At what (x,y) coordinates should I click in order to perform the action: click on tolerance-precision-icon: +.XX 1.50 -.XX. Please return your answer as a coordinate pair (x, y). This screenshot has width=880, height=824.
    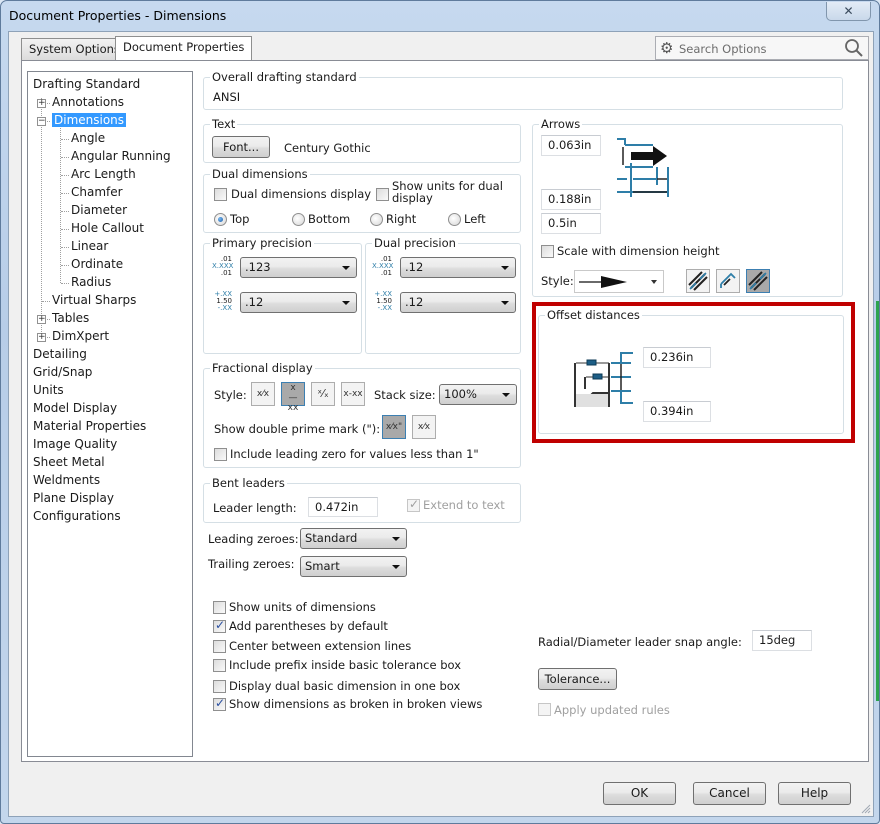
    Looking at the image, I should click on (222, 301).